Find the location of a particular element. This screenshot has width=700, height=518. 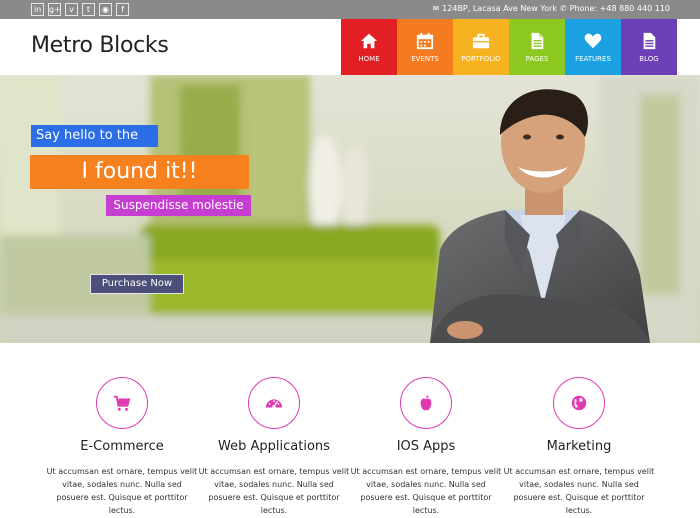

nav-label: PAGES is located at coordinates (537, 58).